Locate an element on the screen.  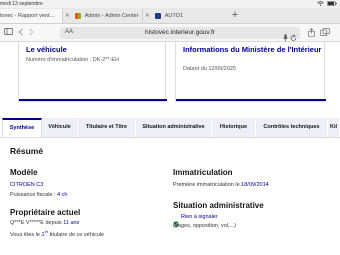
url-text: histovec.interieur.gouv.fr is located at coordinates (180, 32).